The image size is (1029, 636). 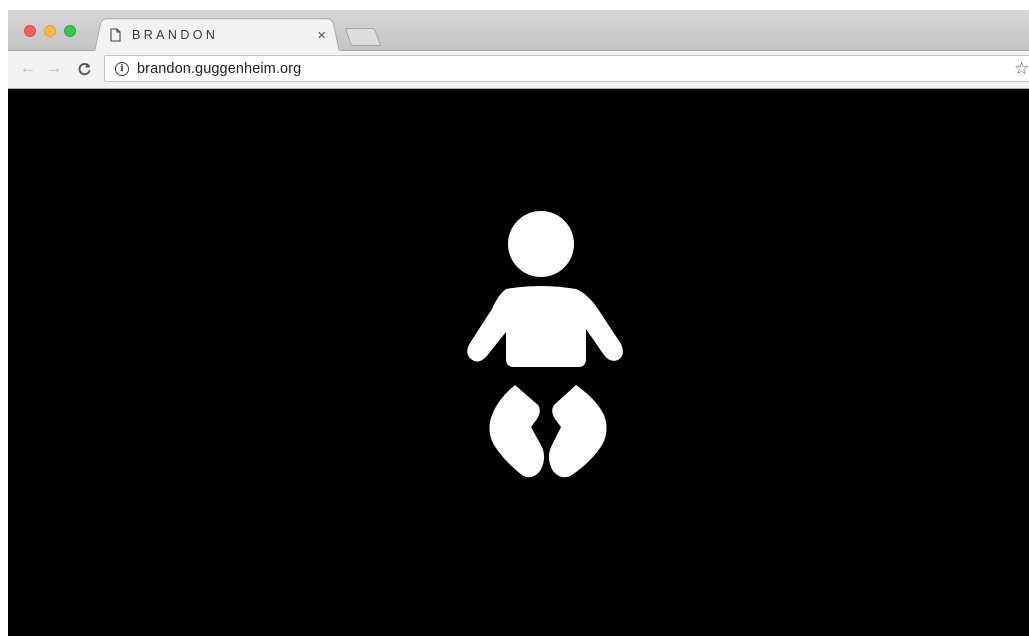 I want to click on tab-brandon-content: BRANDON ×, so click(x=223, y=35).